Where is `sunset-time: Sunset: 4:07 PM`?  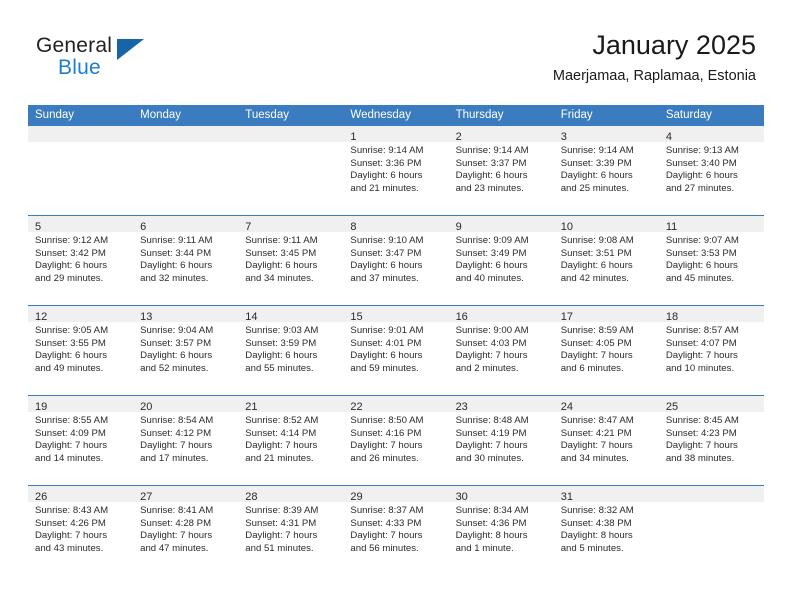 sunset-time: Sunset: 4:07 PM is located at coordinates (701, 343).